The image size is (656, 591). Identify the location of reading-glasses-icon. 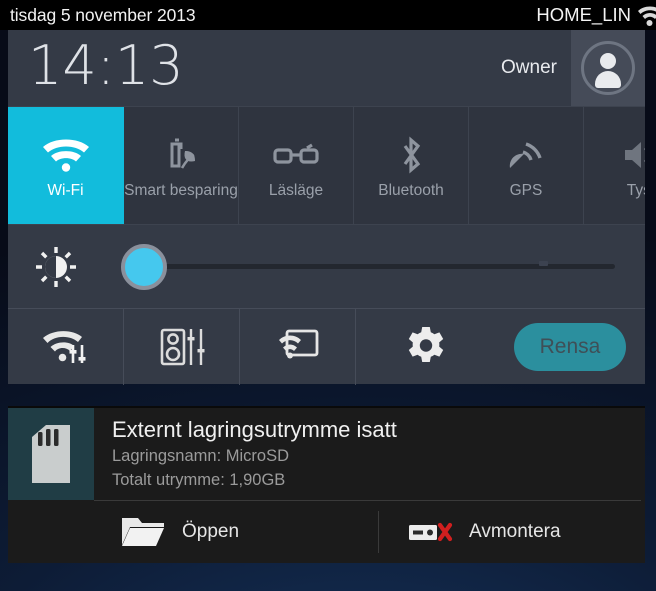
(296, 155).